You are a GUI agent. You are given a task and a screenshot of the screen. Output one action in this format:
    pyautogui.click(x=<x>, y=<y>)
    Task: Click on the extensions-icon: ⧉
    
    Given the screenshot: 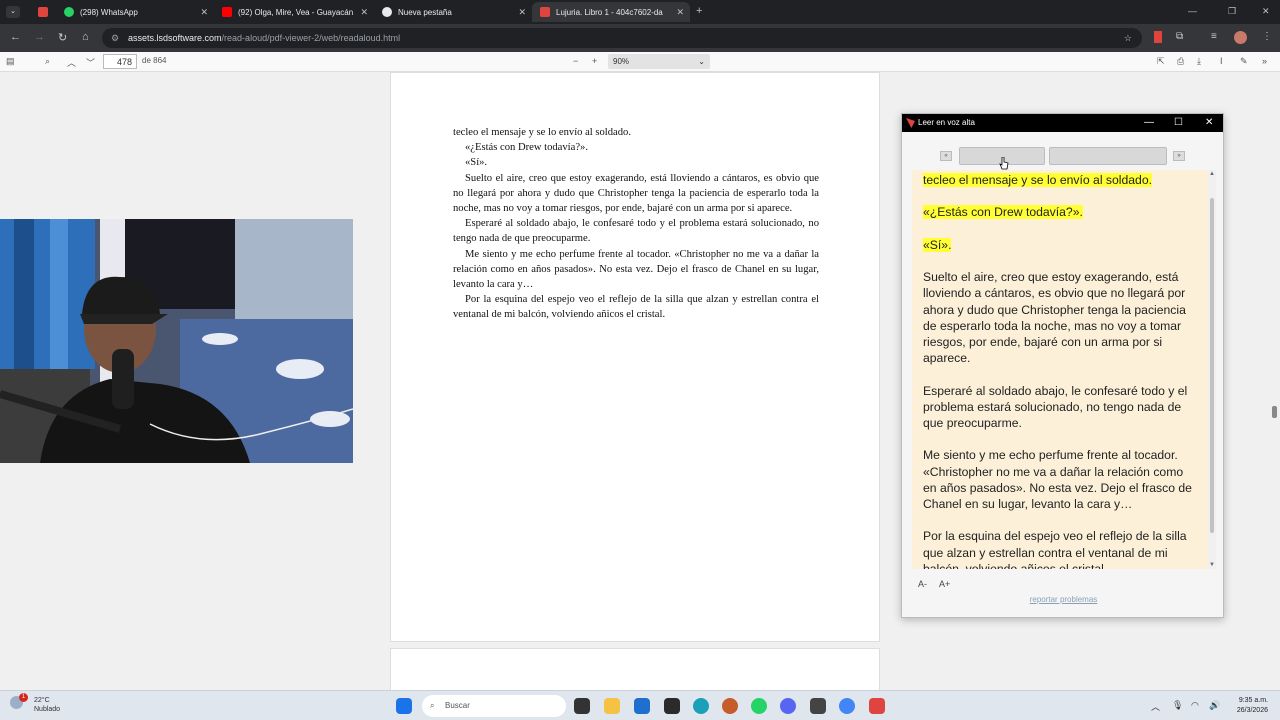 What is the action you would take?
    pyautogui.click(x=1179, y=36)
    